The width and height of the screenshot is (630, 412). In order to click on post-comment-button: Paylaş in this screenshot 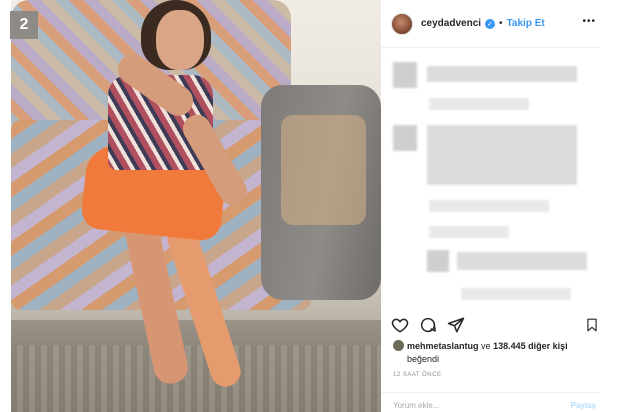, I will do `click(583, 405)`.